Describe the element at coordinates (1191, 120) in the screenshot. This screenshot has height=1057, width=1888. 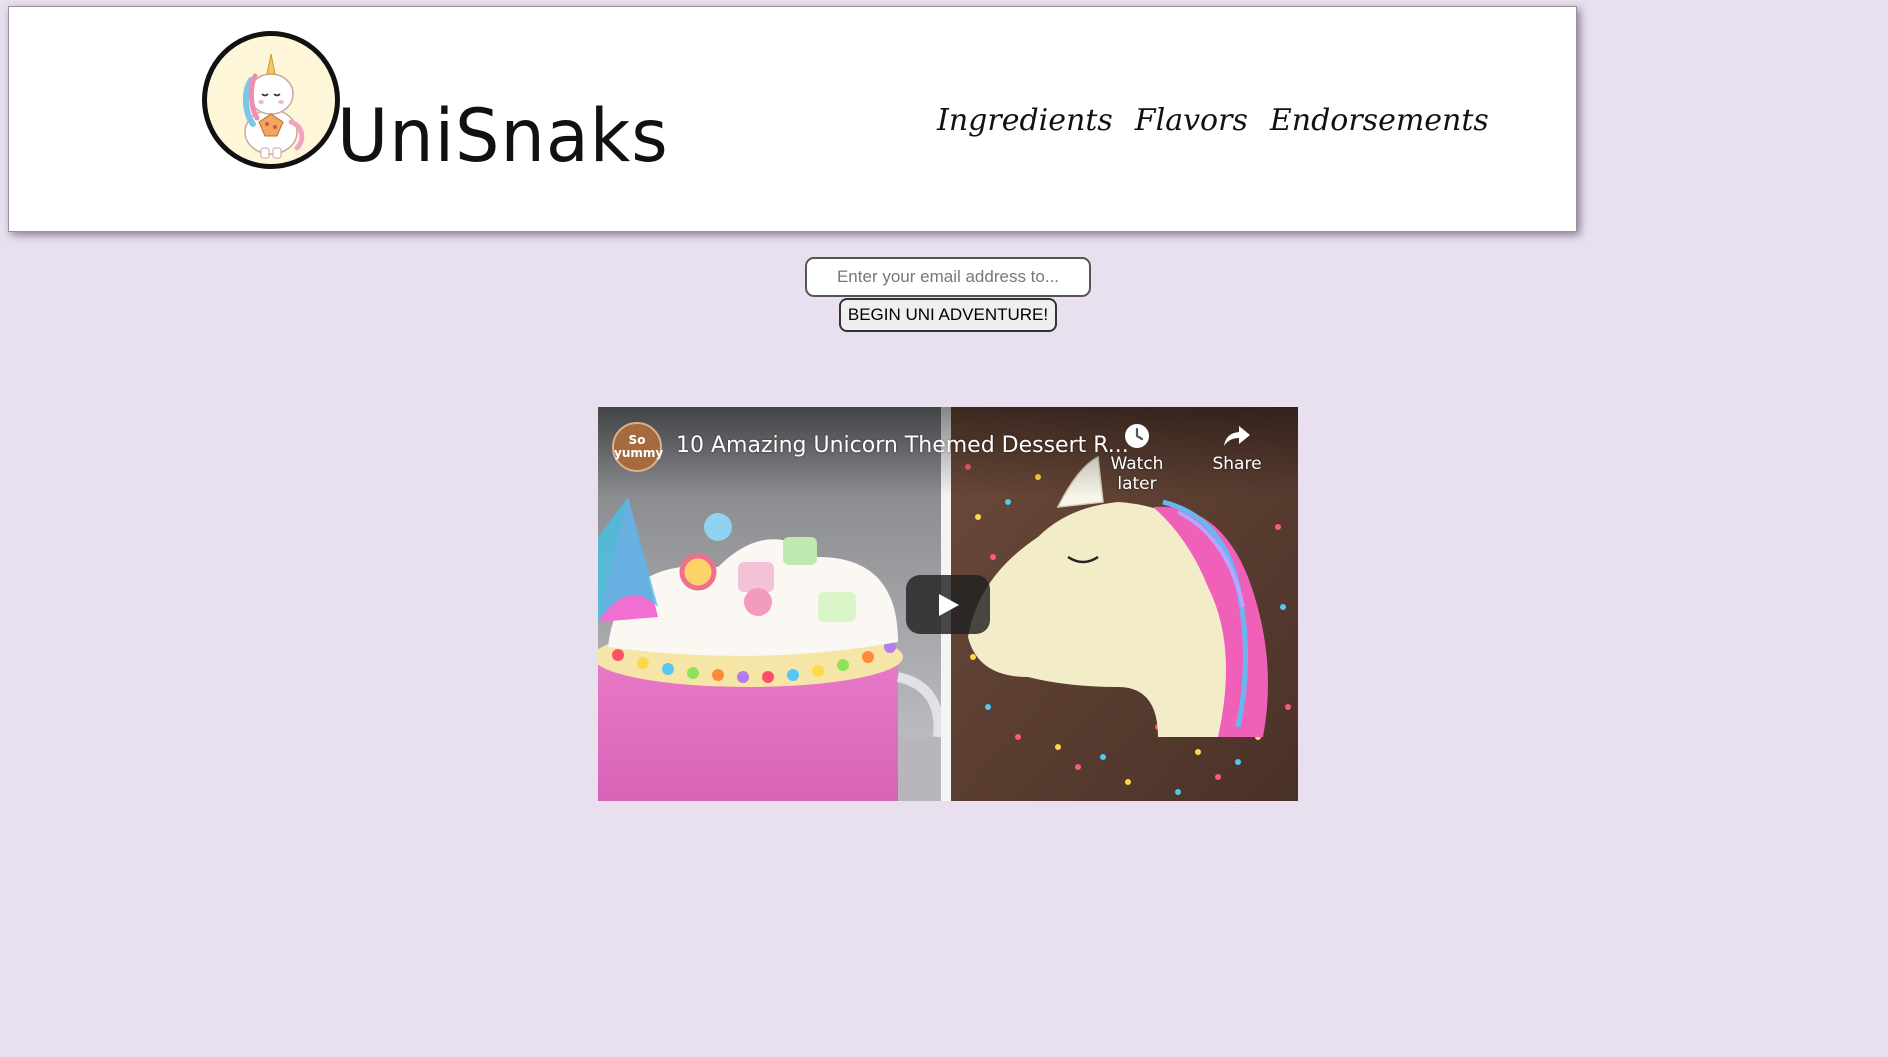
I see `nav-link-flavors: Flavors` at that location.